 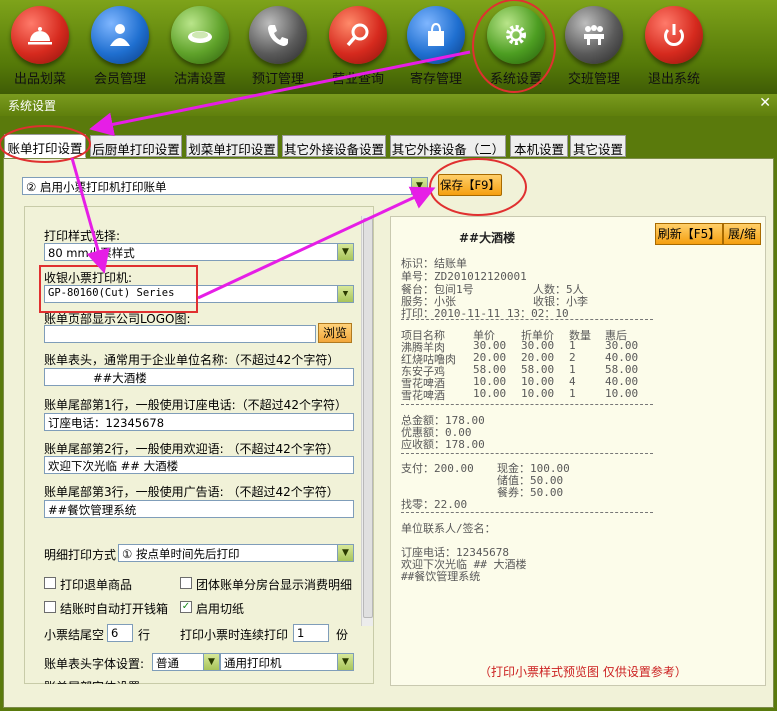 What do you see at coordinates (448, 528) in the screenshot?
I see `sign-line: 单位联系人/签名：` at bounding box center [448, 528].